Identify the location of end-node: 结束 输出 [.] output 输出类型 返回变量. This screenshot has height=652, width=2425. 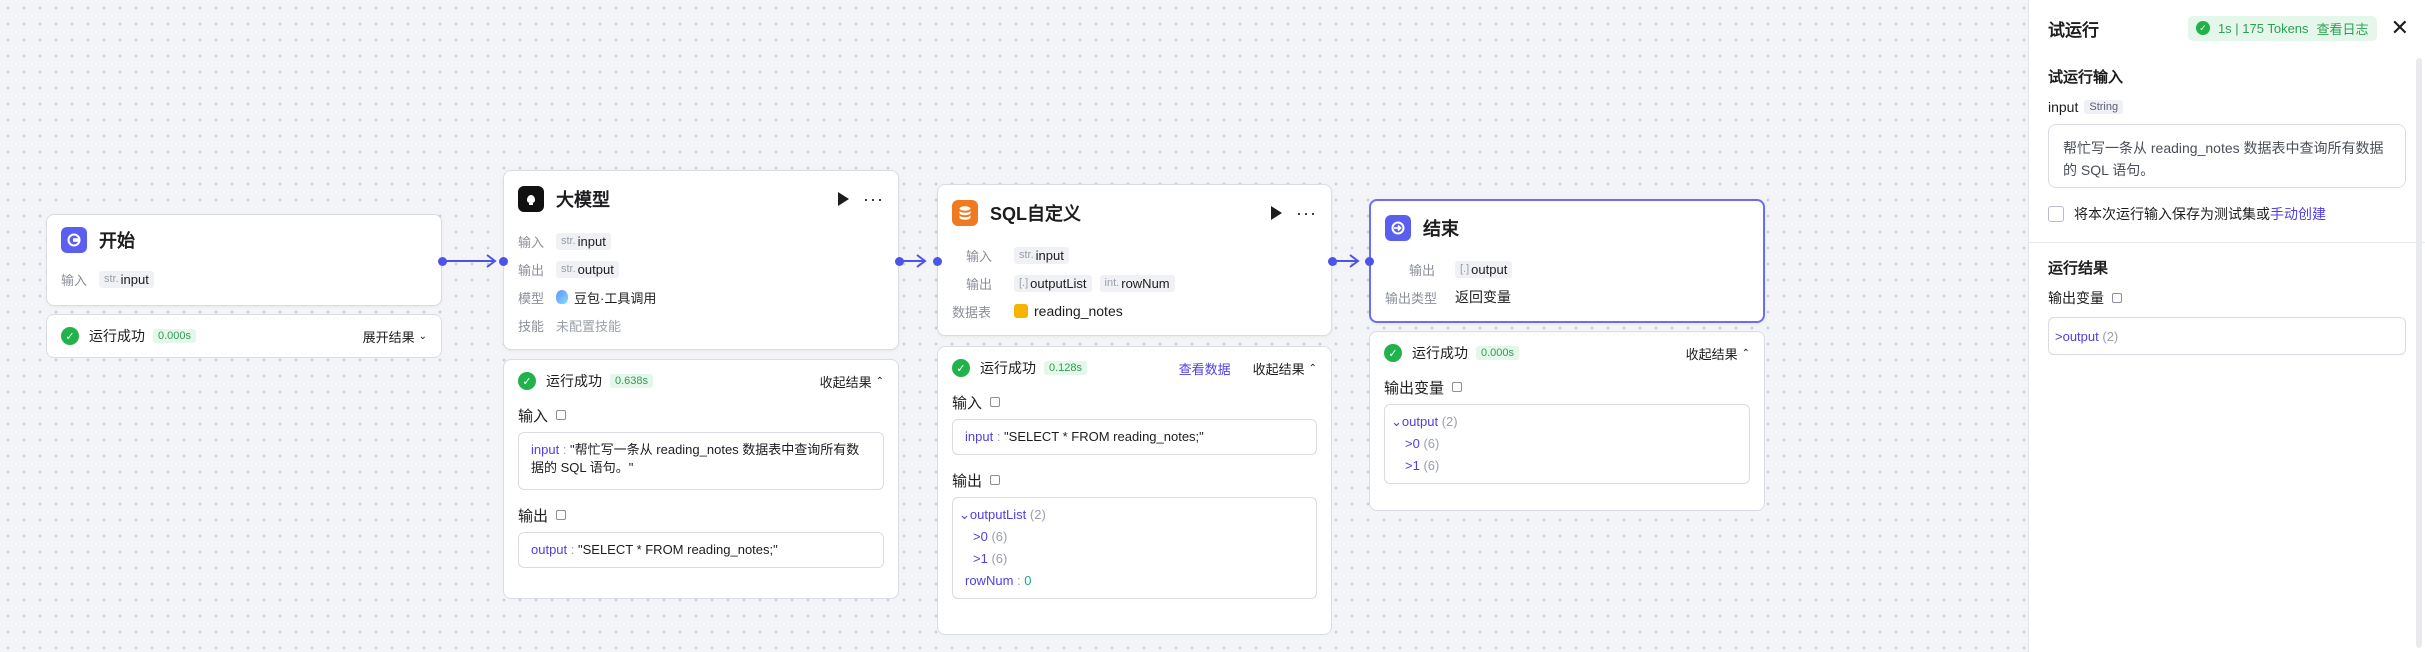
(1567, 261).